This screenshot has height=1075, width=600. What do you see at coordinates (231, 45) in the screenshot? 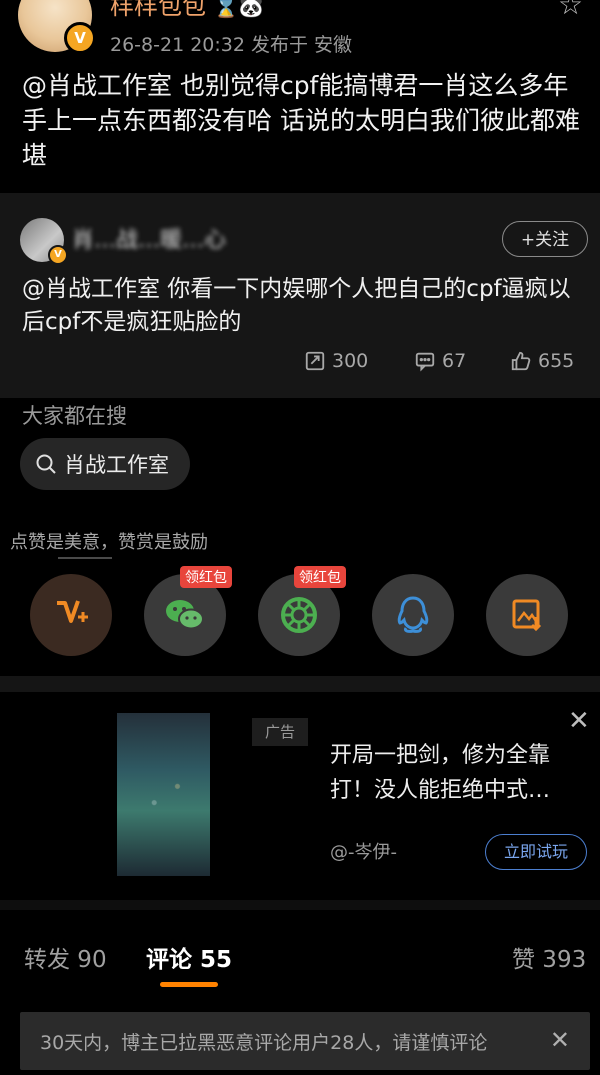
I see `post-meta: 26-8-21 20:32 发布于 安徽` at bounding box center [231, 45].